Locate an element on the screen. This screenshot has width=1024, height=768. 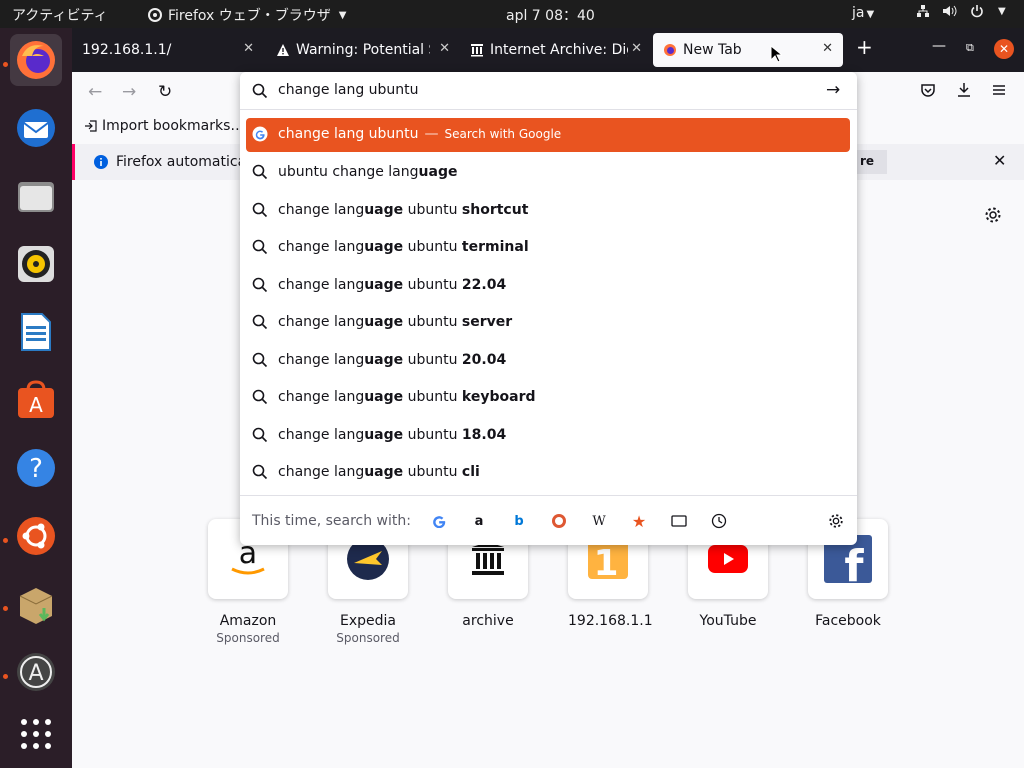
svg-text: f is located at coordinates (854, 562).